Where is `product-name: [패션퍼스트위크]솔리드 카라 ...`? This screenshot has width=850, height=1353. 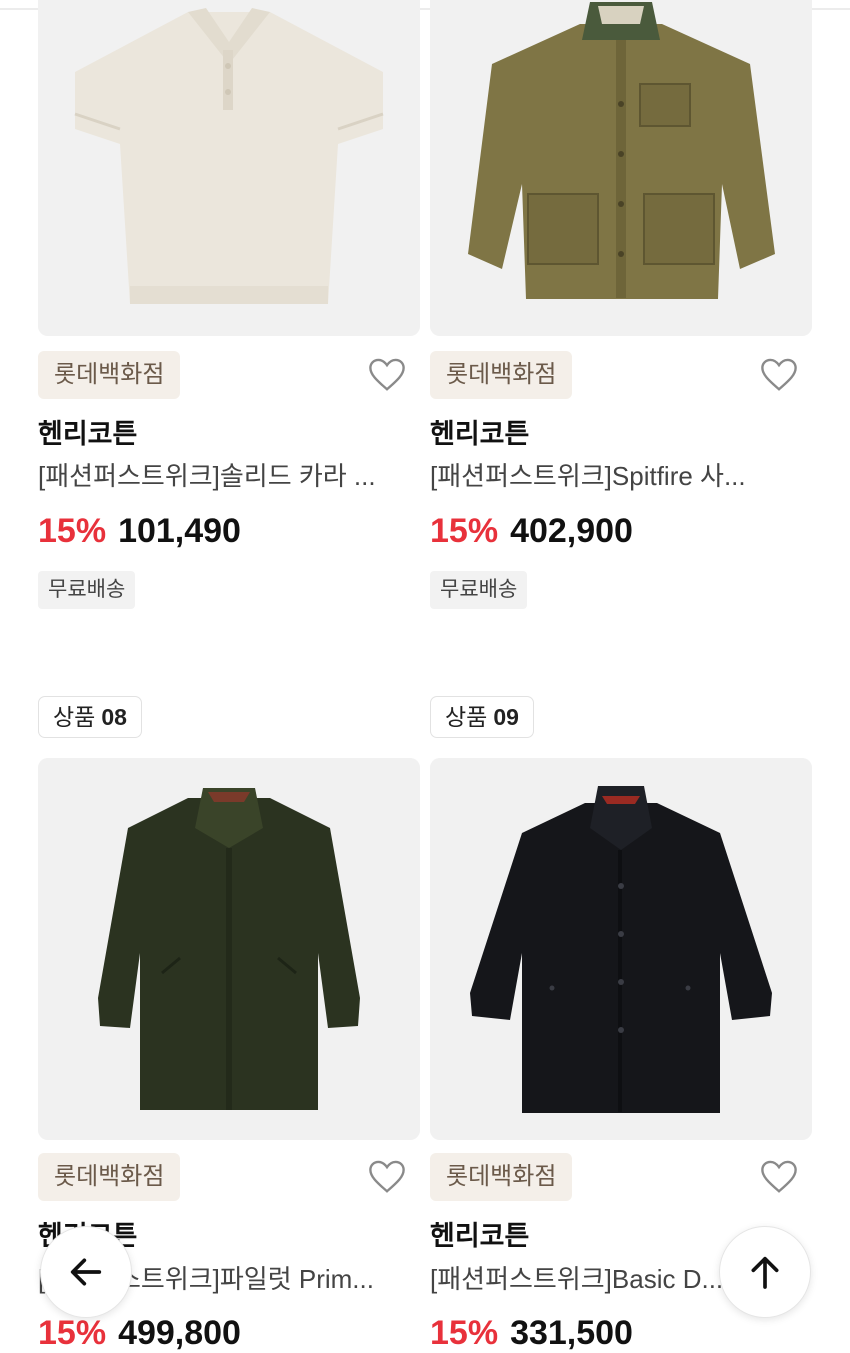 product-name: [패션퍼스트위크]솔리드 카라 ... is located at coordinates (224, 474).